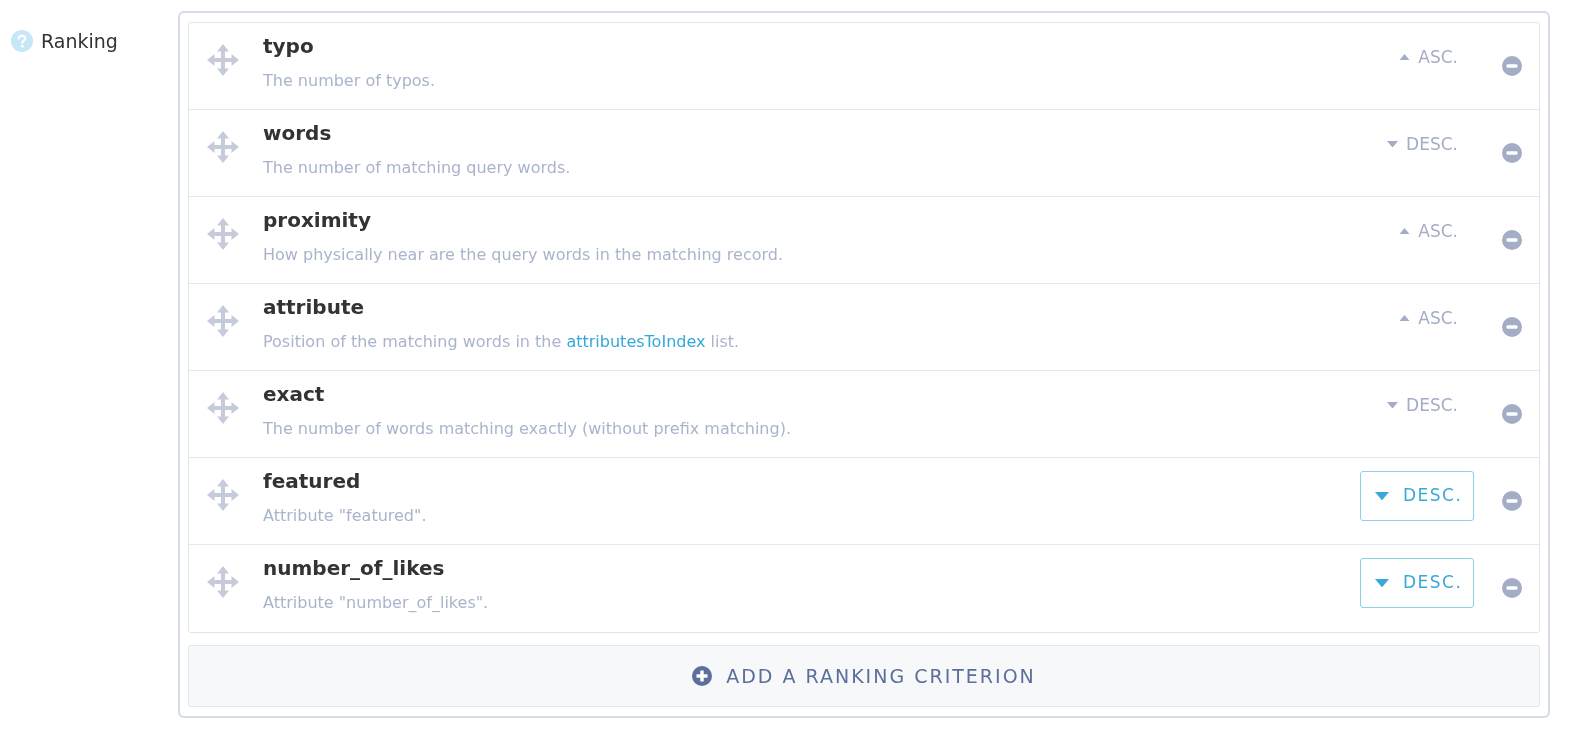 This screenshot has height=738, width=1578. What do you see at coordinates (79, 41) in the screenshot?
I see `field-label: Ranking` at bounding box center [79, 41].